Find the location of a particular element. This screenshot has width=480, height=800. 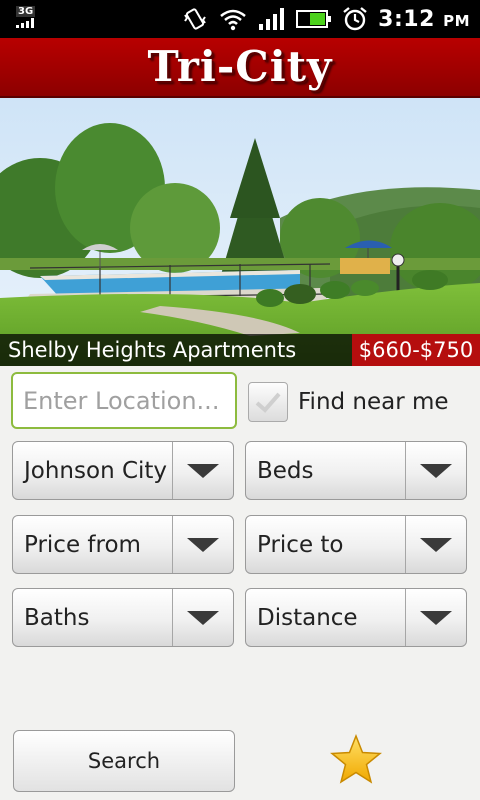

search-button: Search is located at coordinates (124, 761).